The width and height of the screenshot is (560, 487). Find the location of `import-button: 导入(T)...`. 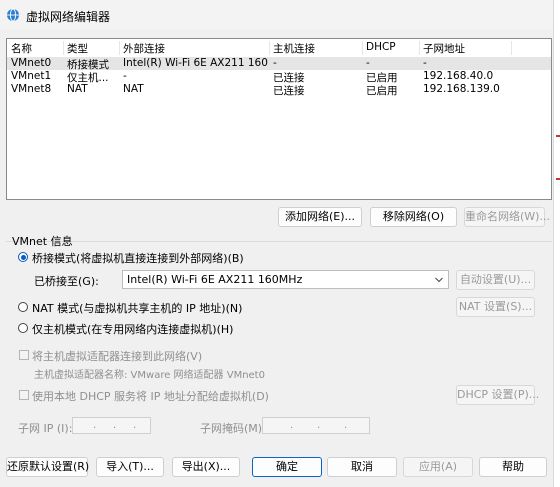

import-button: 导入(T)... is located at coordinates (130, 467).